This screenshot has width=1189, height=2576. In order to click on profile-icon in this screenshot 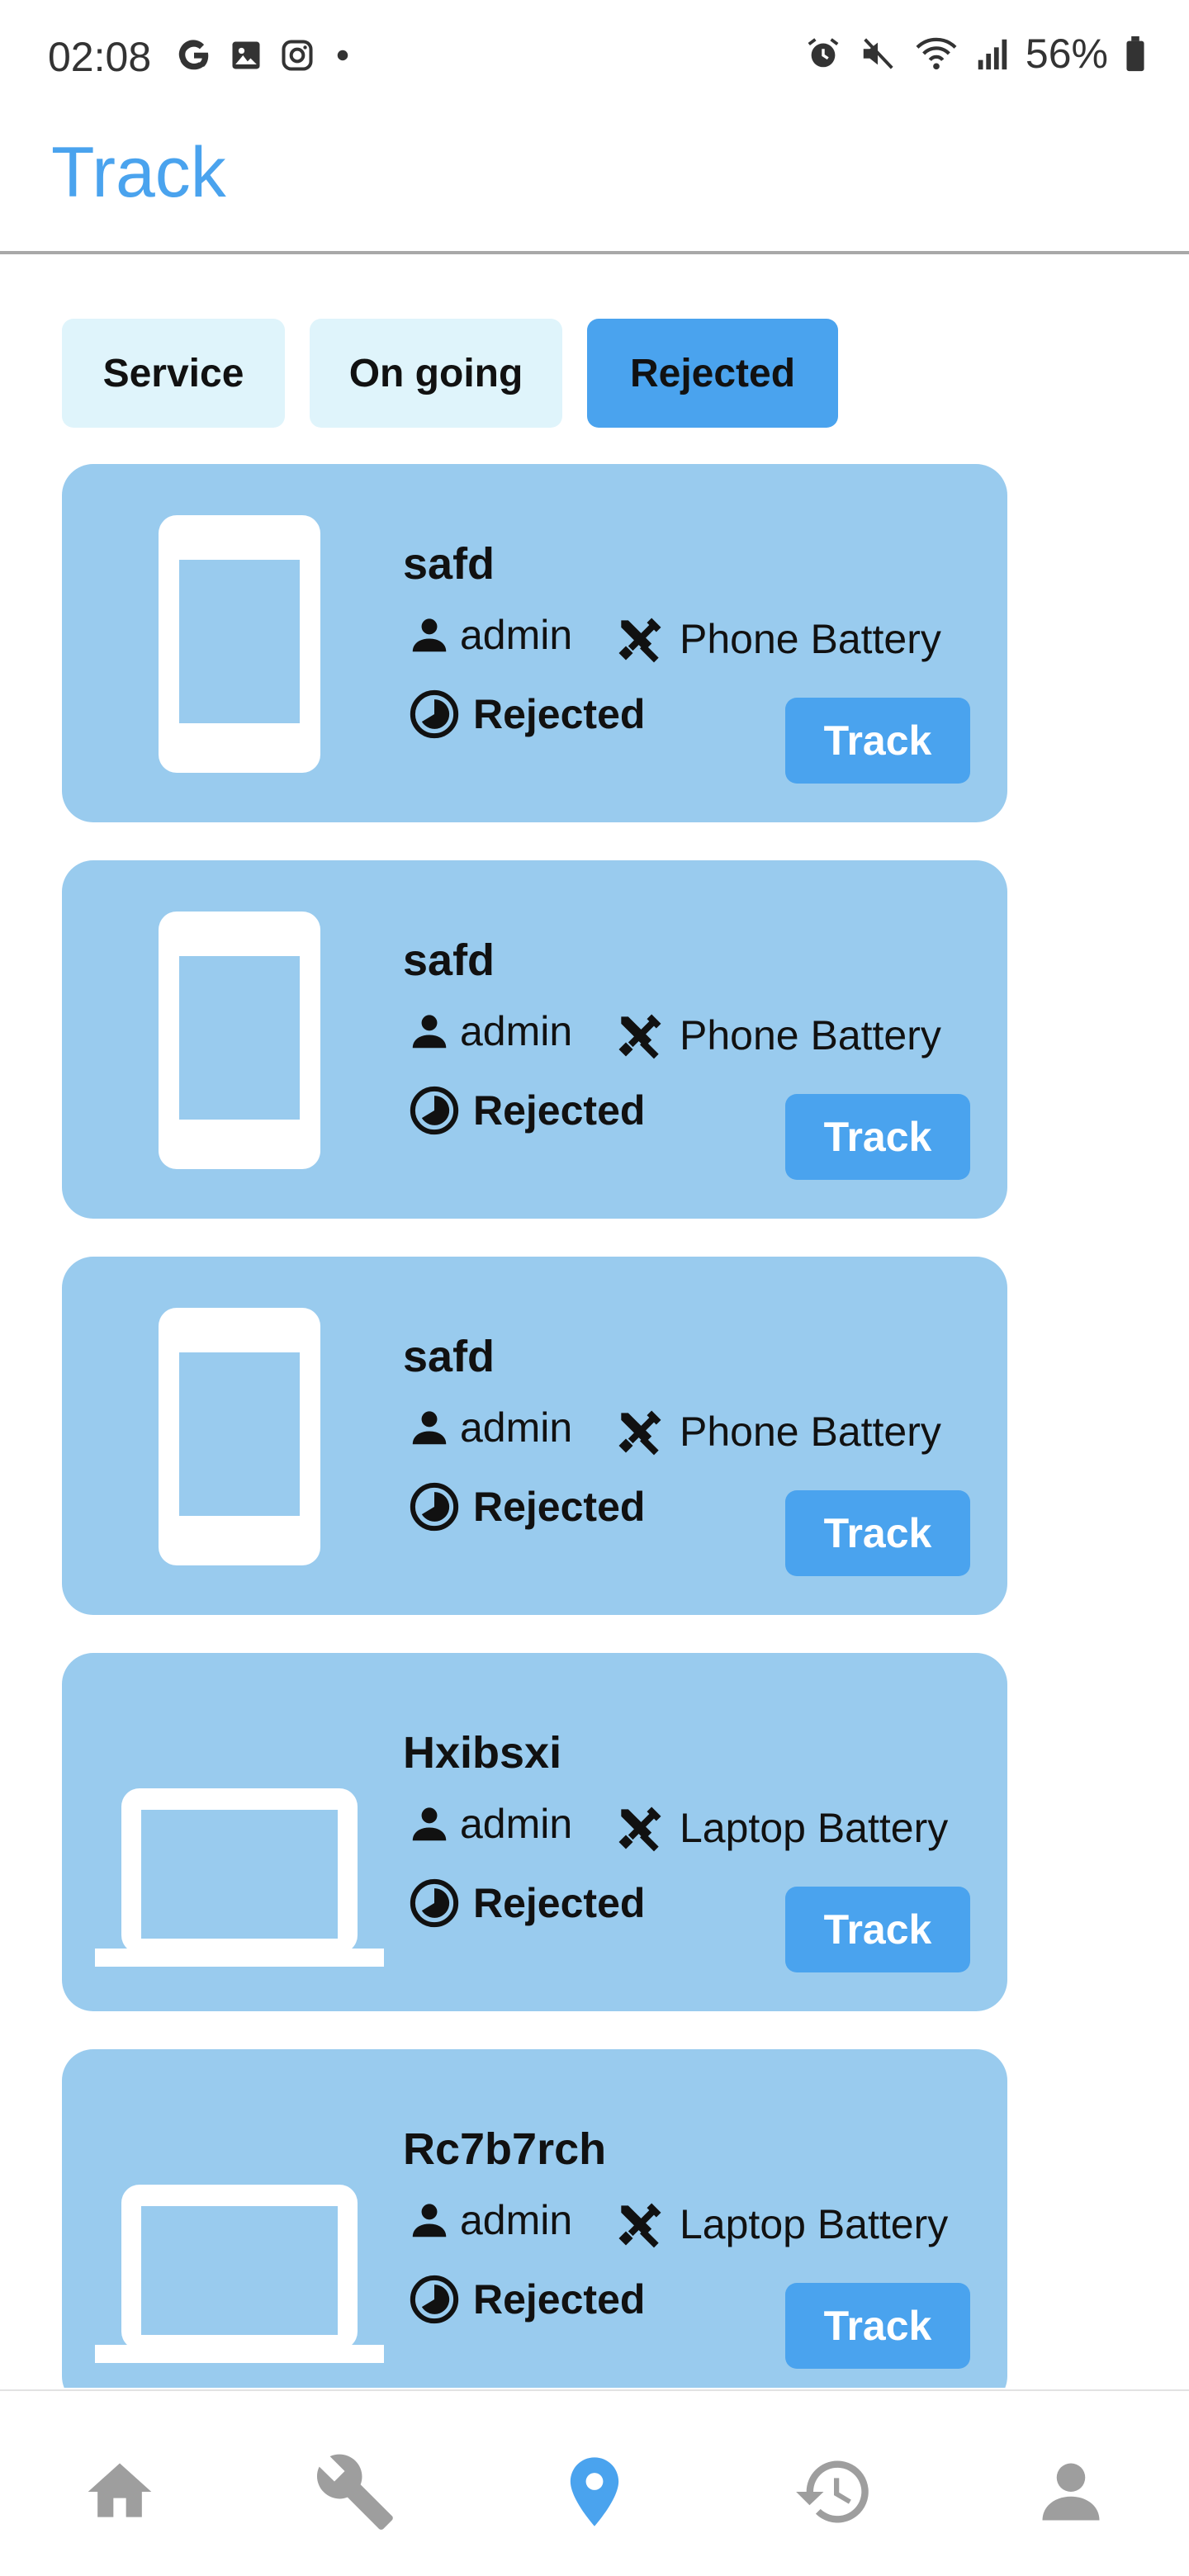, I will do `click(1071, 2492)`.